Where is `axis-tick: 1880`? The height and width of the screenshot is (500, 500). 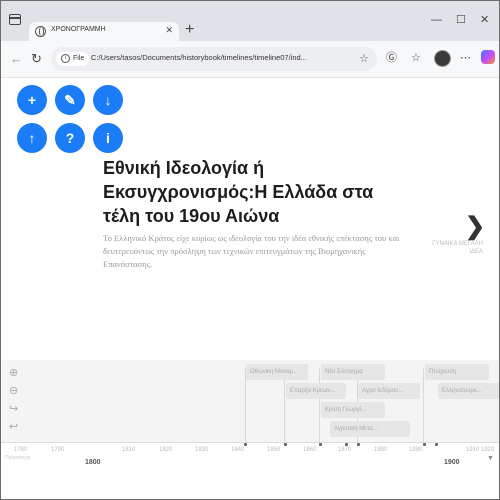 axis-tick: 1880 is located at coordinates (381, 450).